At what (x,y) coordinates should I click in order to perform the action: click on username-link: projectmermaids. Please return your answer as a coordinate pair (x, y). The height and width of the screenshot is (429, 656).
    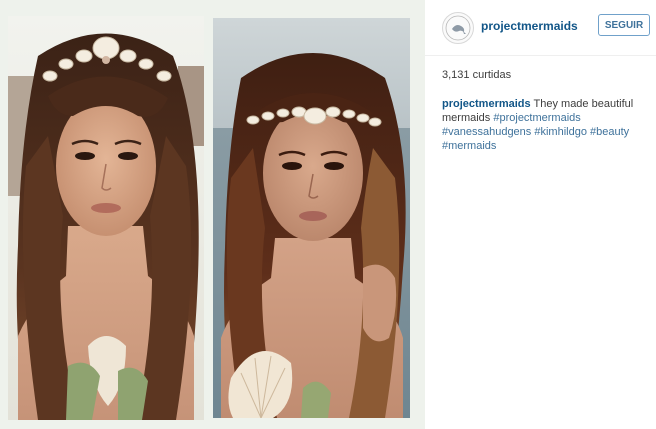
    Looking at the image, I should click on (529, 26).